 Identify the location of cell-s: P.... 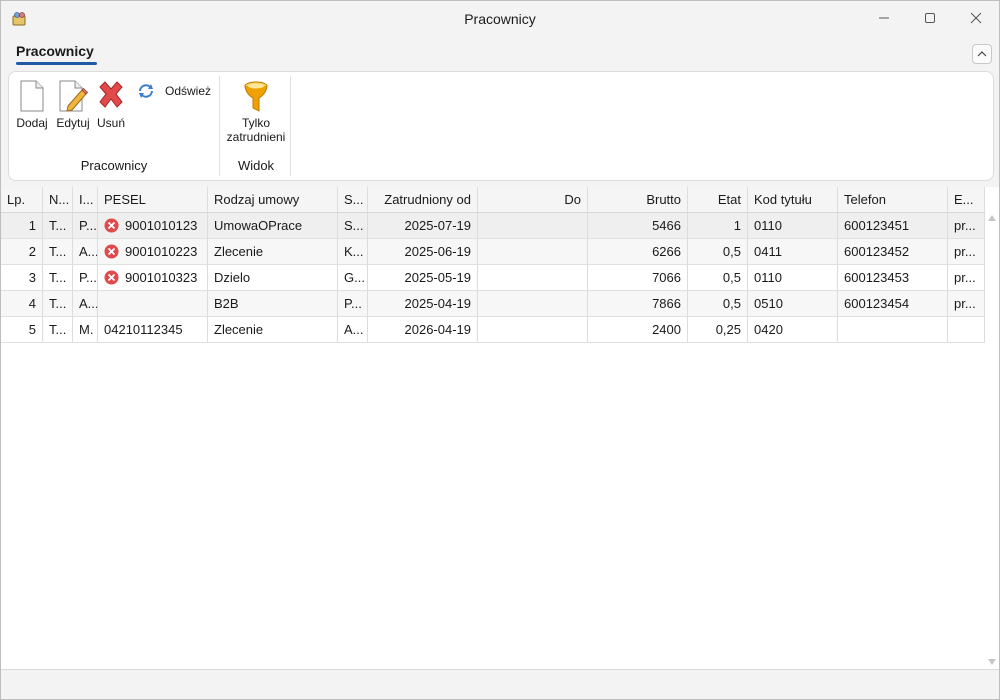
(353, 303).